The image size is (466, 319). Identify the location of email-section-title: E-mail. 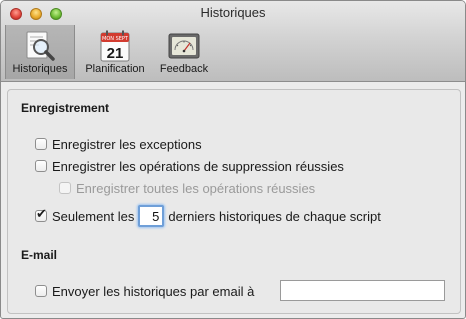
(39, 255).